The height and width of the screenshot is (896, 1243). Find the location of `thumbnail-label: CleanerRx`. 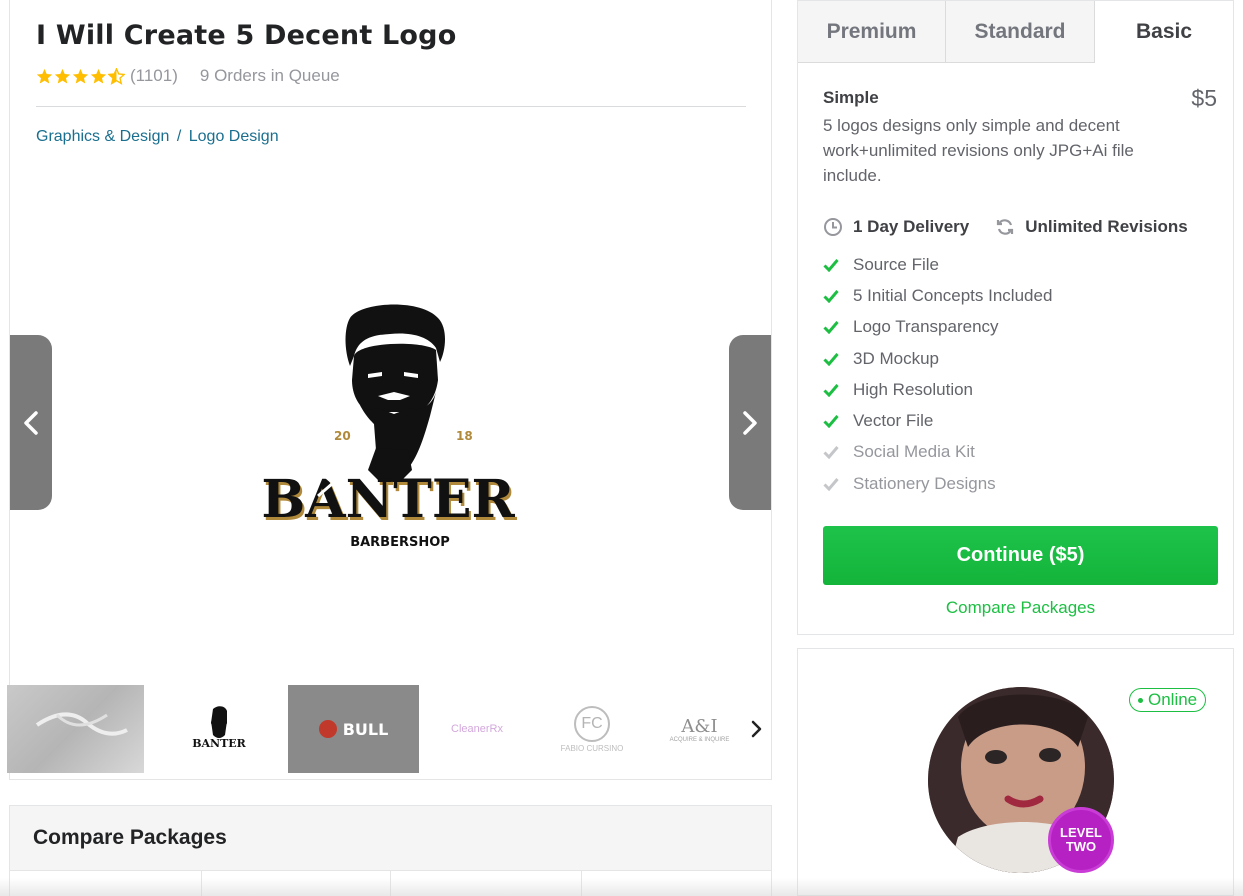

thumbnail-label: CleanerRx is located at coordinates (477, 729).